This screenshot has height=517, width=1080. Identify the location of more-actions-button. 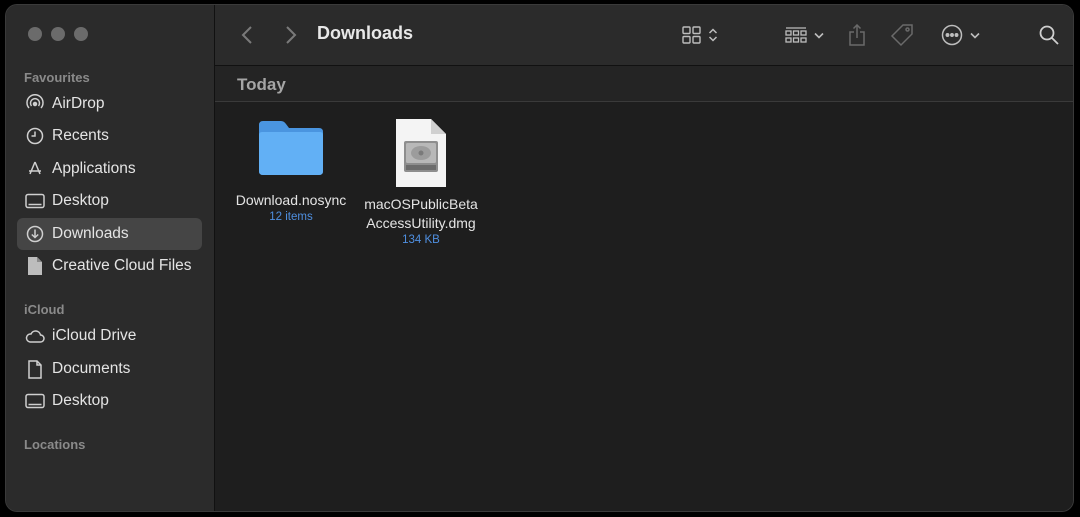
(960, 35).